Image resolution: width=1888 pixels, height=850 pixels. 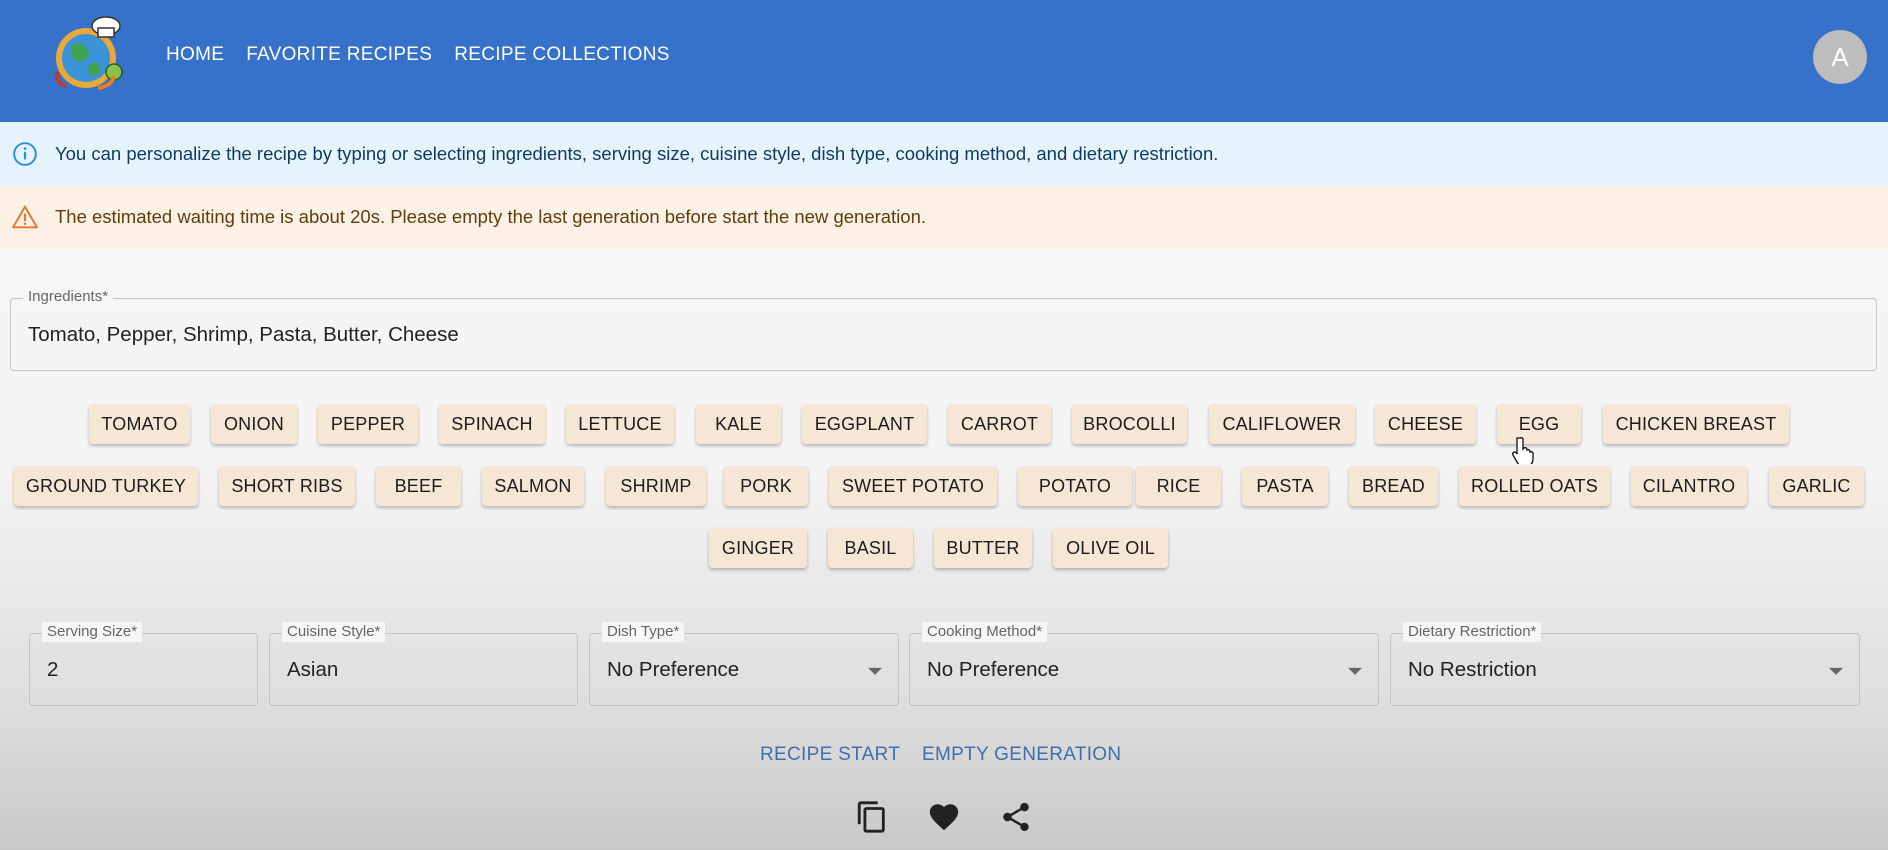 What do you see at coordinates (195, 55) in the screenshot?
I see `nav-home: HOME` at bounding box center [195, 55].